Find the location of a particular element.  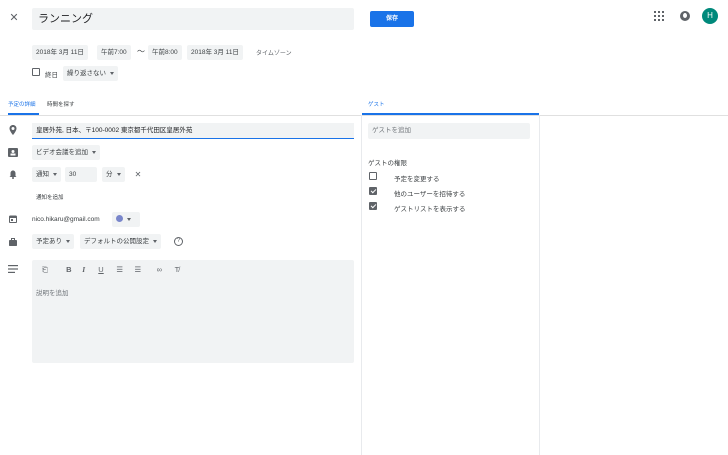

formatting-toolbar: ⎗ B I U ☰ ☰ ∞ T̸ is located at coordinates (112, 271).